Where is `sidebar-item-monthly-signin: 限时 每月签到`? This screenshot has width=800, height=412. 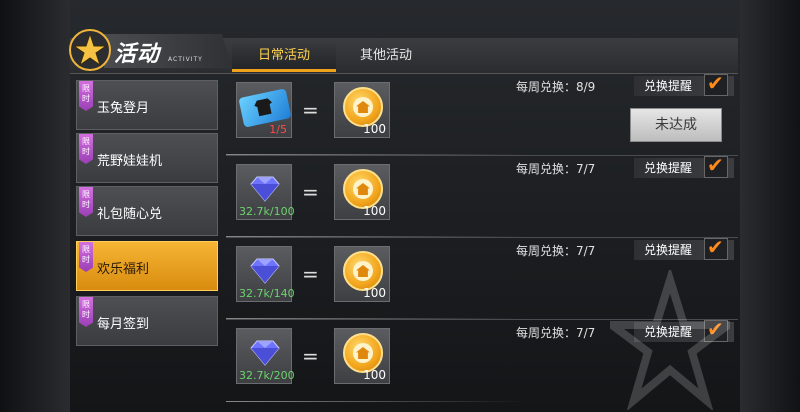
sidebar-item-monthly-signin: 限时 每月签到 is located at coordinates (147, 321).